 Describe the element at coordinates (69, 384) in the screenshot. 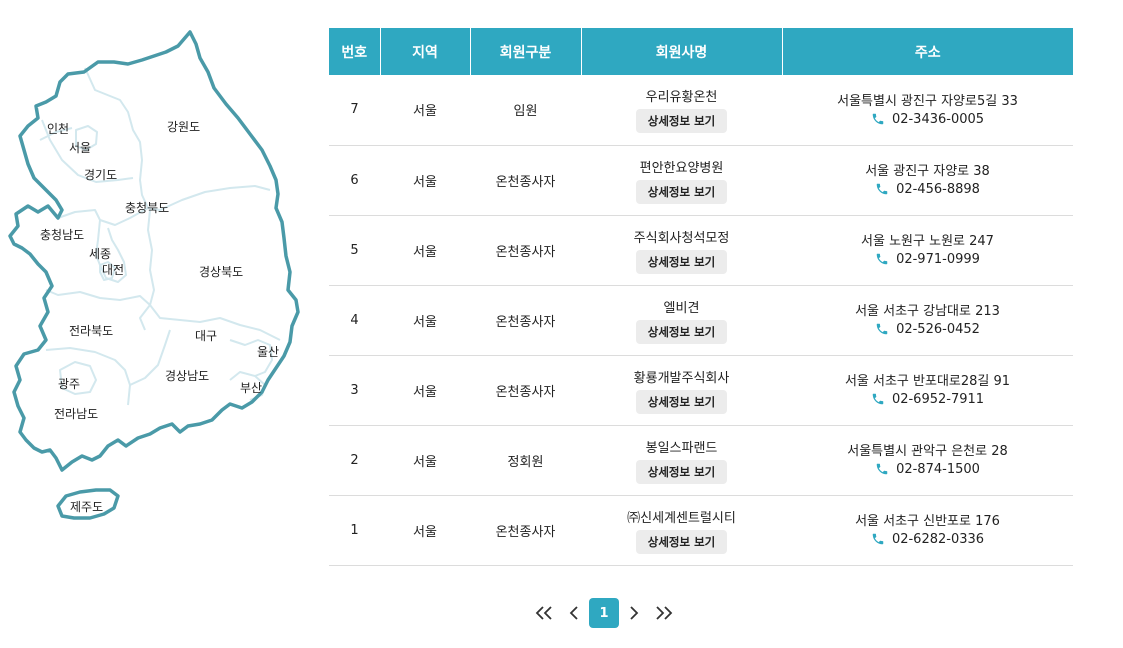

I see `region-gwangju: 광주` at that location.